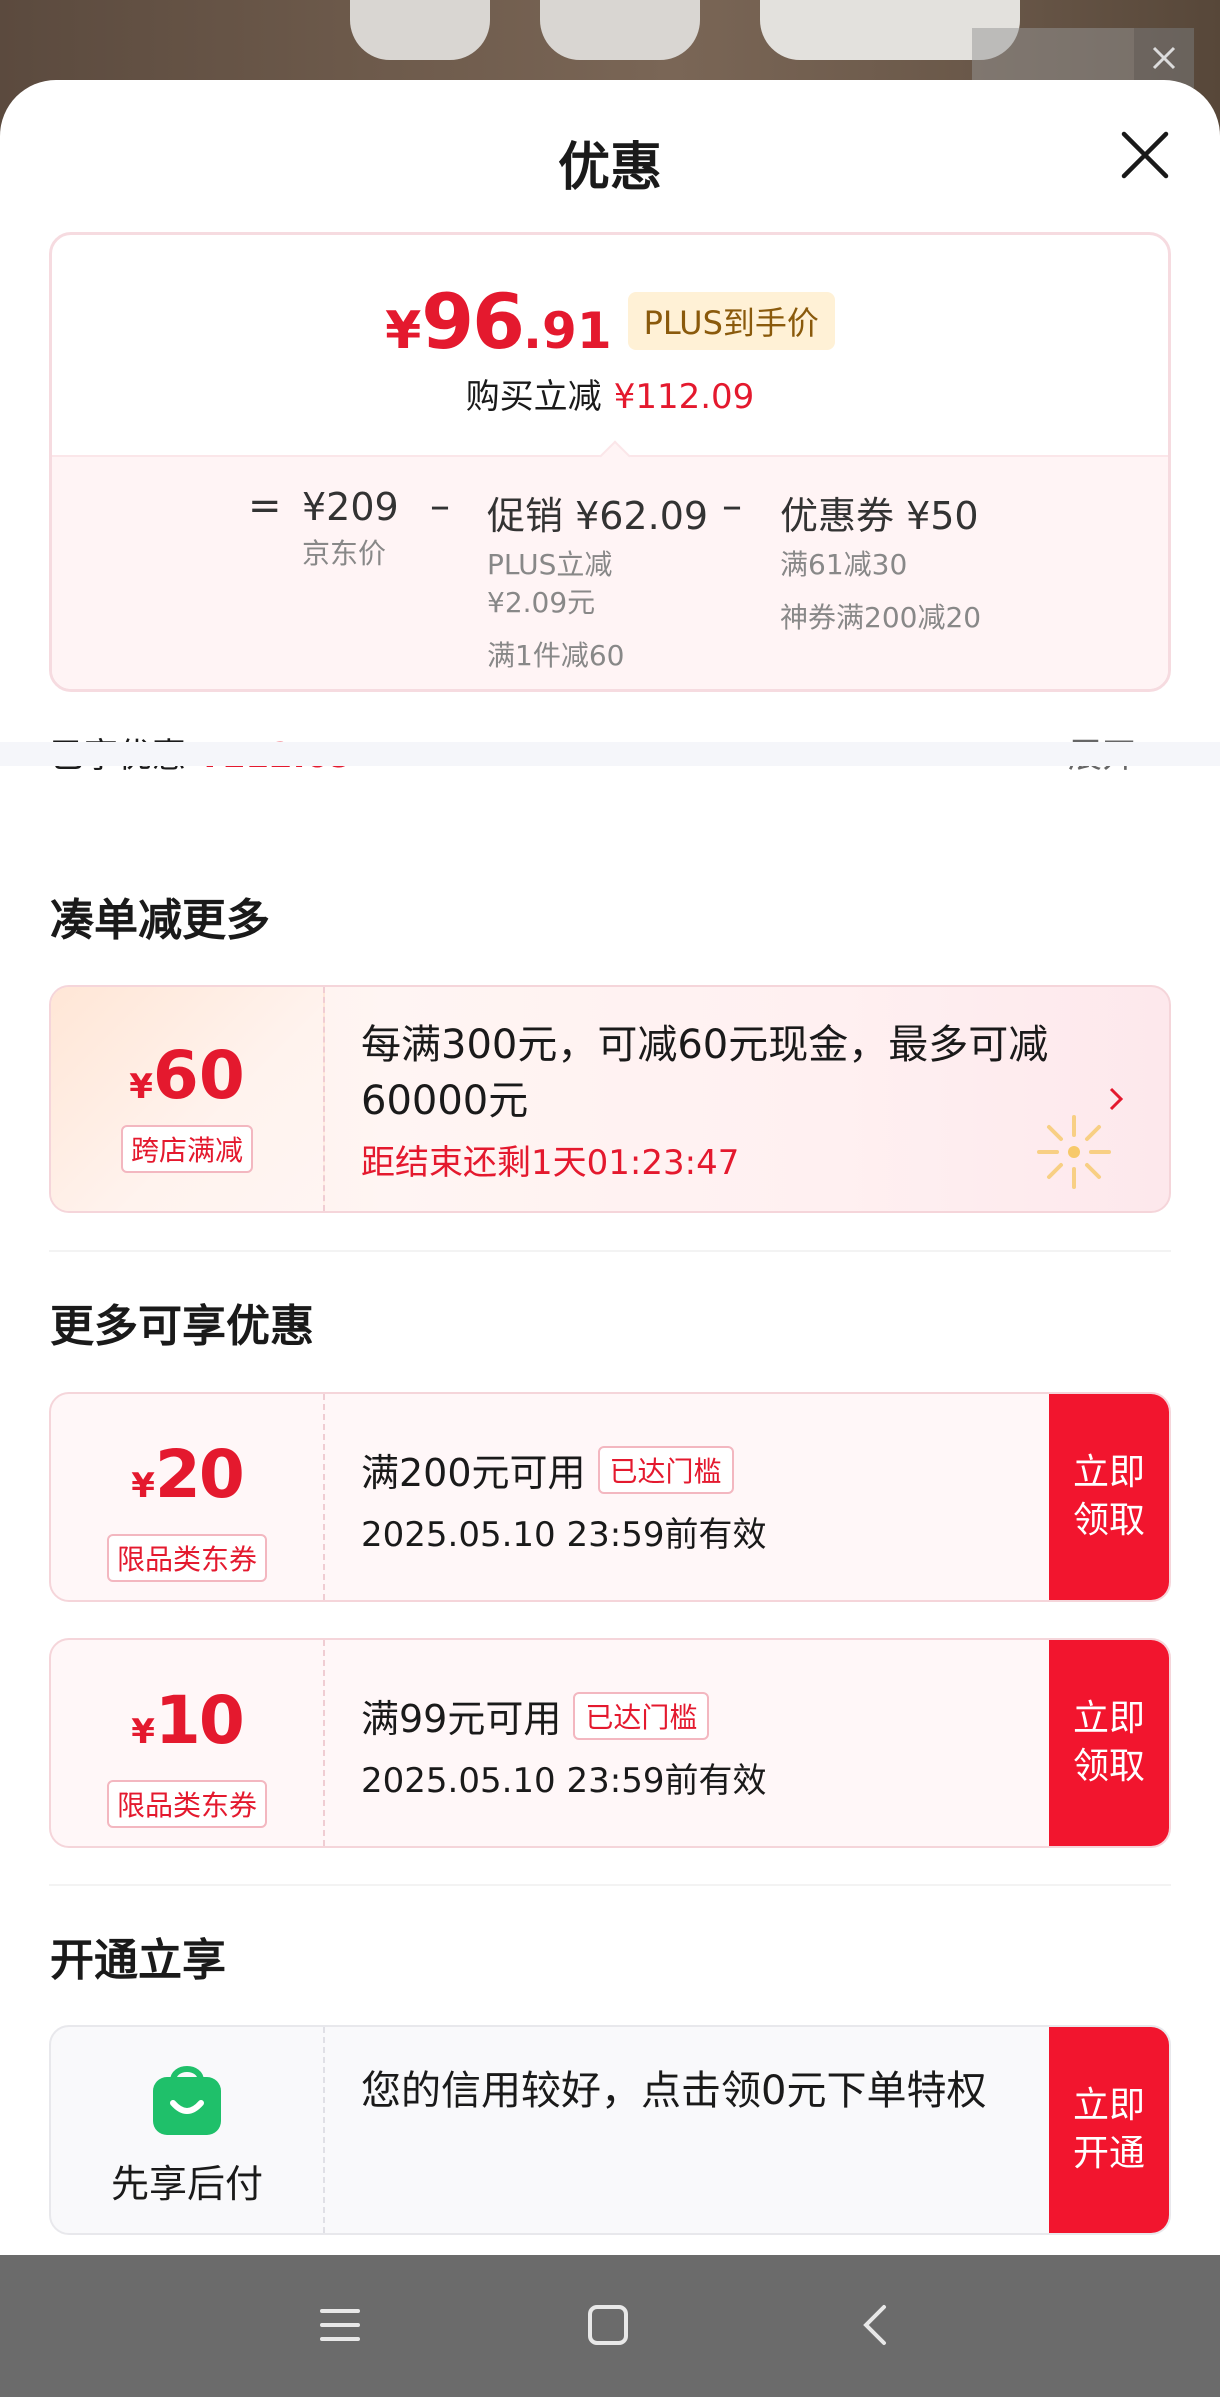  What do you see at coordinates (138, 1960) in the screenshot?
I see `section-title-open: 开通立享` at bounding box center [138, 1960].